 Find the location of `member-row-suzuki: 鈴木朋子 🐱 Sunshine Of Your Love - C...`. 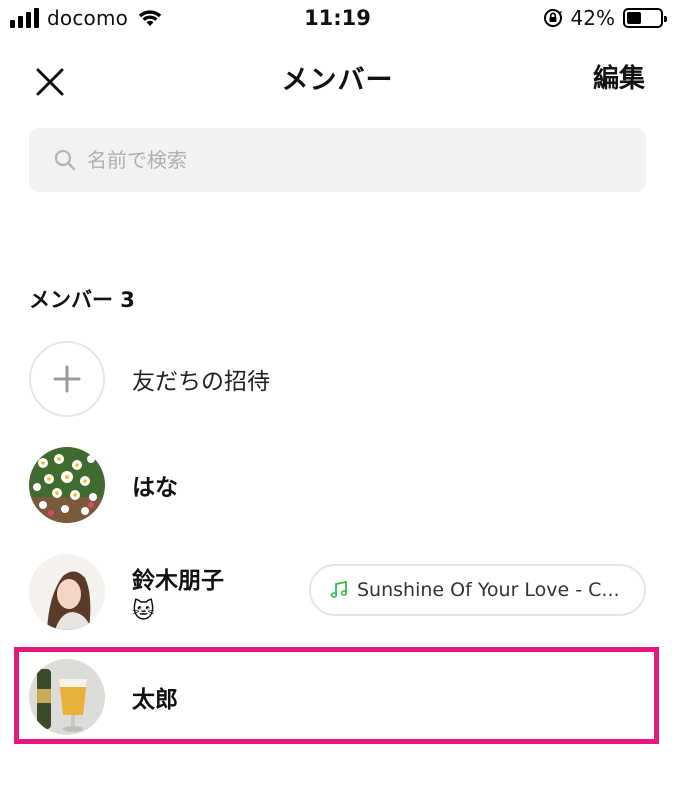

member-row-suzuki: 鈴木朋子 🐱 Sunshine Of Your Love - C... is located at coordinates (337, 592).